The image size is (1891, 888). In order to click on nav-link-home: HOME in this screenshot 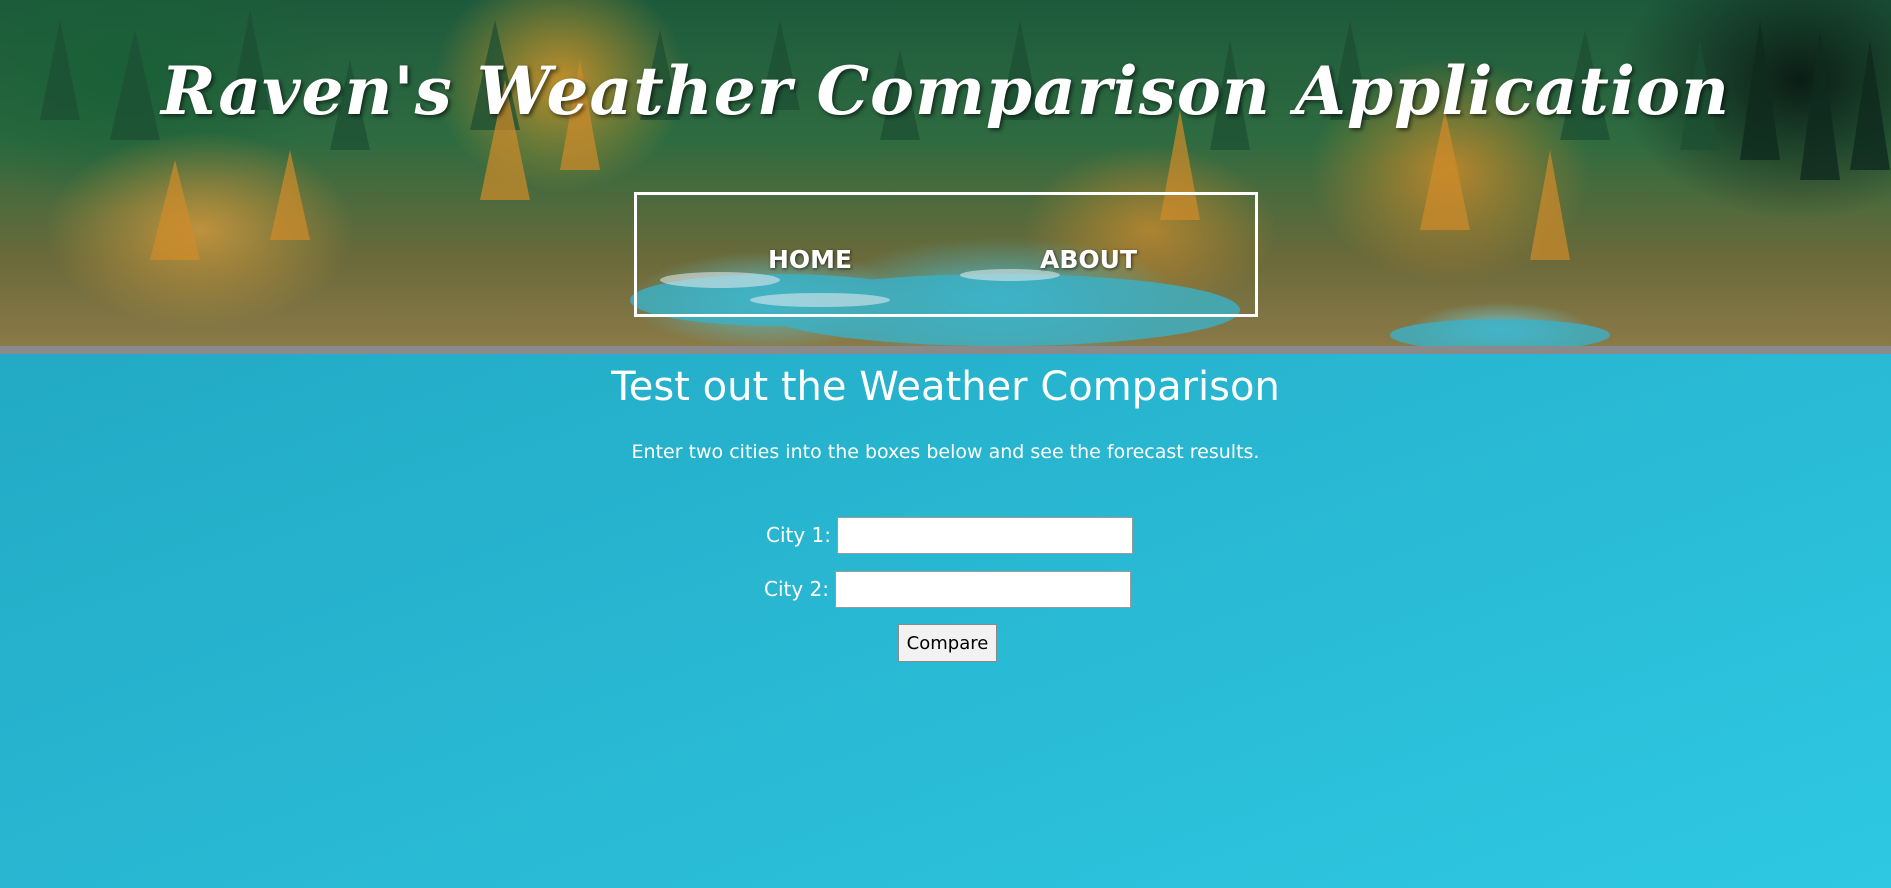, I will do `click(810, 259)`.